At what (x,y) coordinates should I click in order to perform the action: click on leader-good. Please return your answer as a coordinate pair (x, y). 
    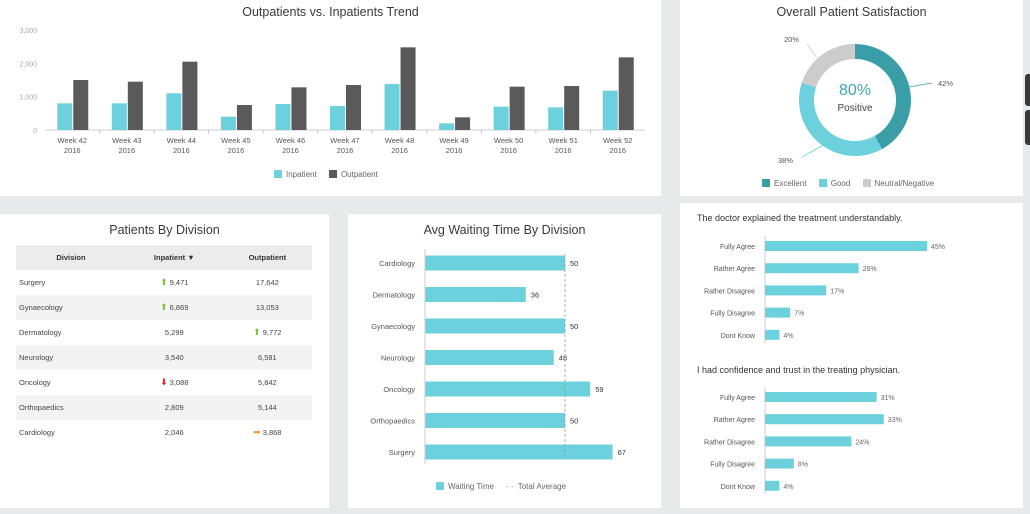
    Looking at the image, I should click on (814, 150).